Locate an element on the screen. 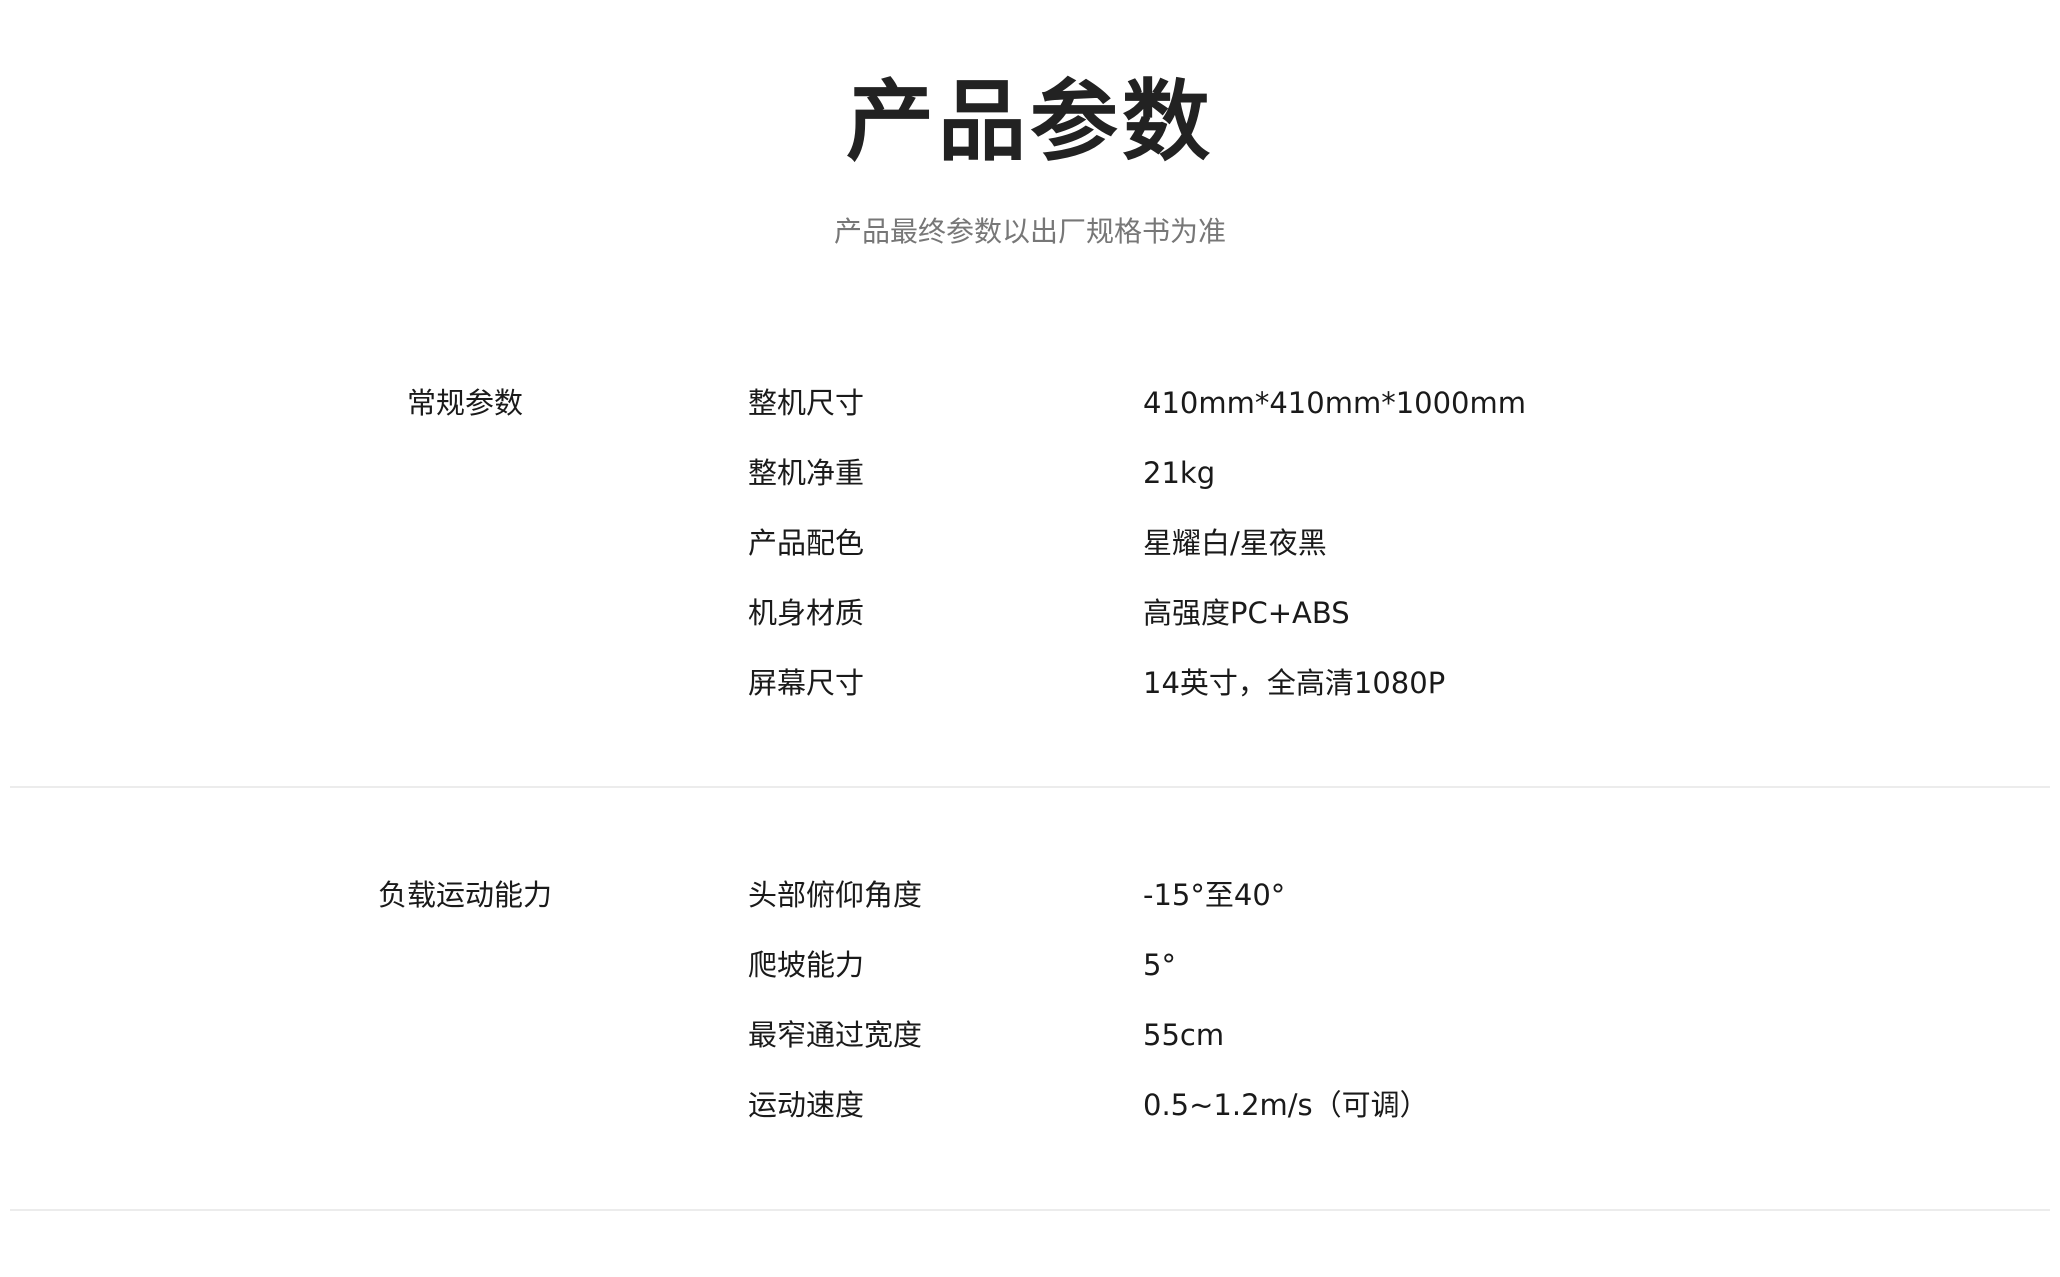  spec-value: 55cm is located at coordinates (1184, 1035).